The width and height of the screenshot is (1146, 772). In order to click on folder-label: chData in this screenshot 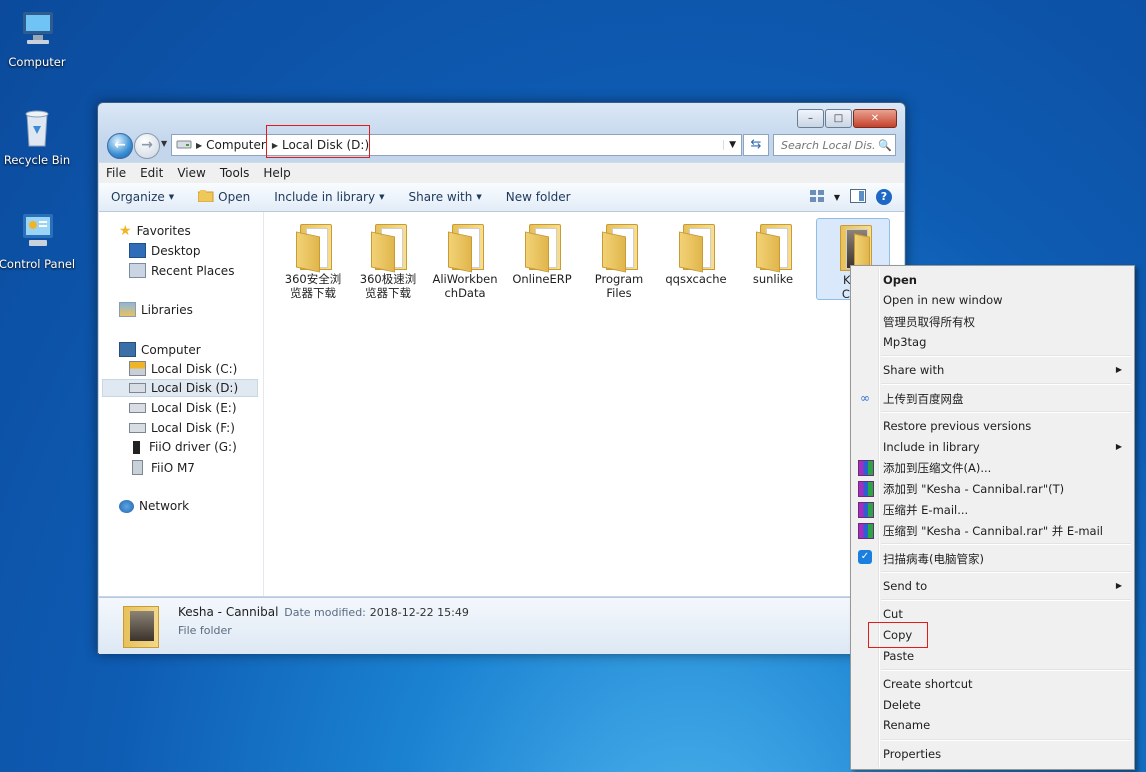, I will do `click(465, 293)`.